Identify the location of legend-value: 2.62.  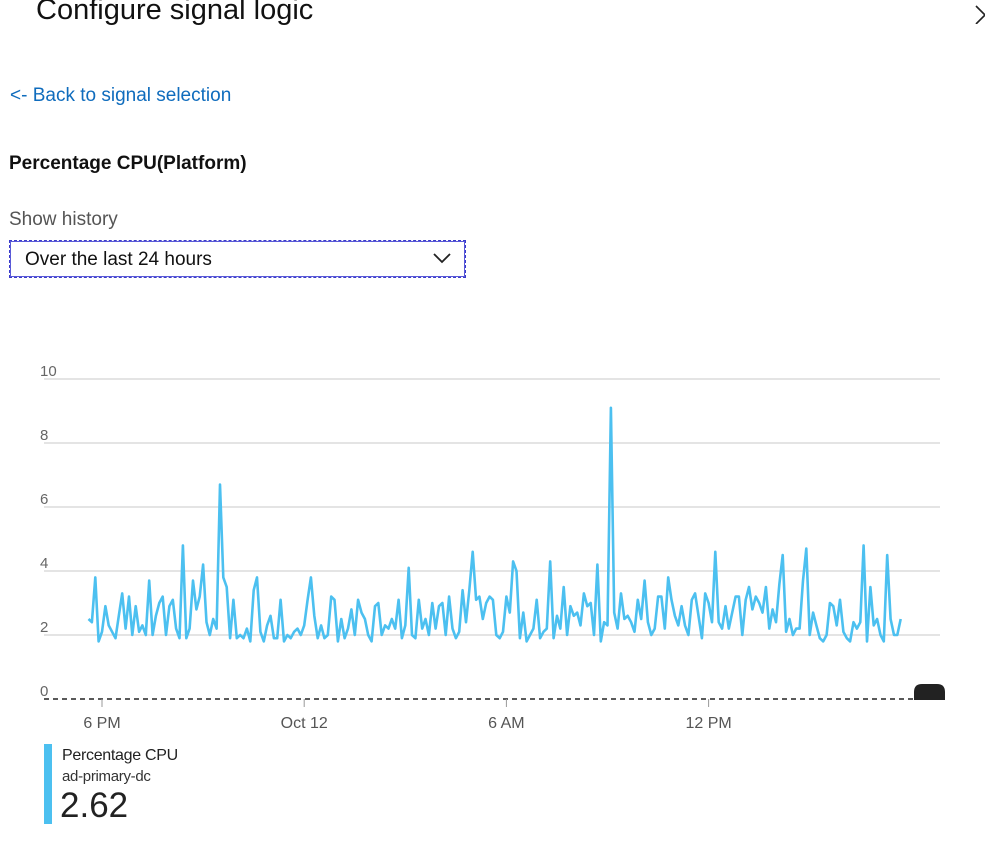
(94, 805).